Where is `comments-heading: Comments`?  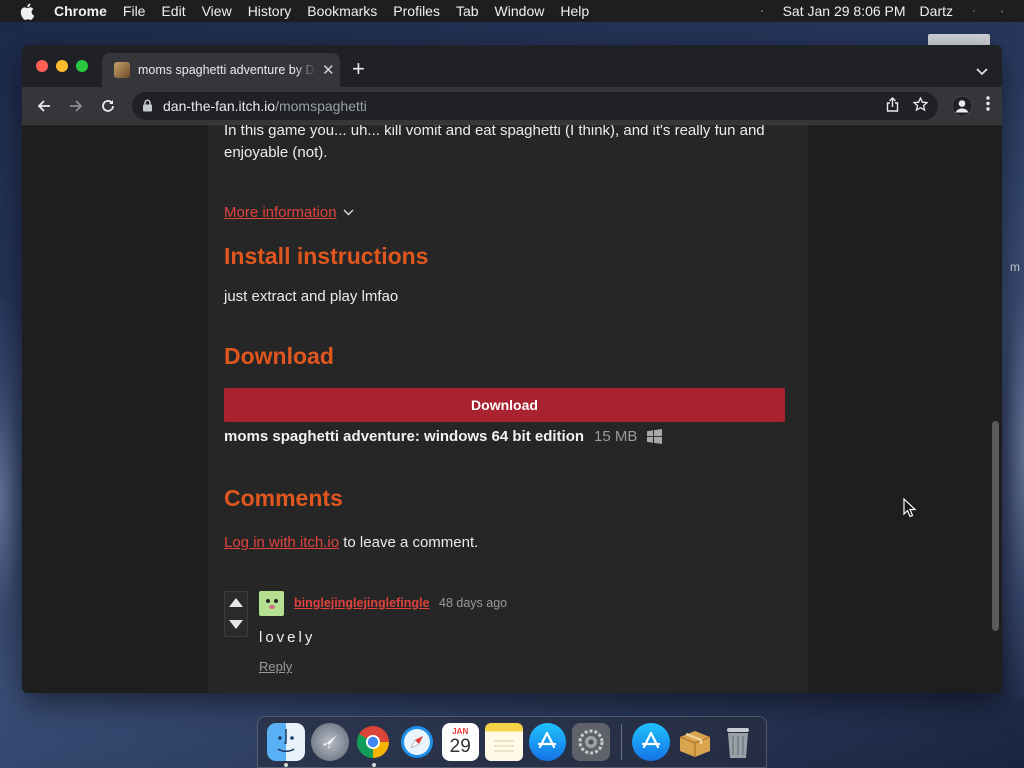
comments-heading: Comments is located at coordinates (283, 498).